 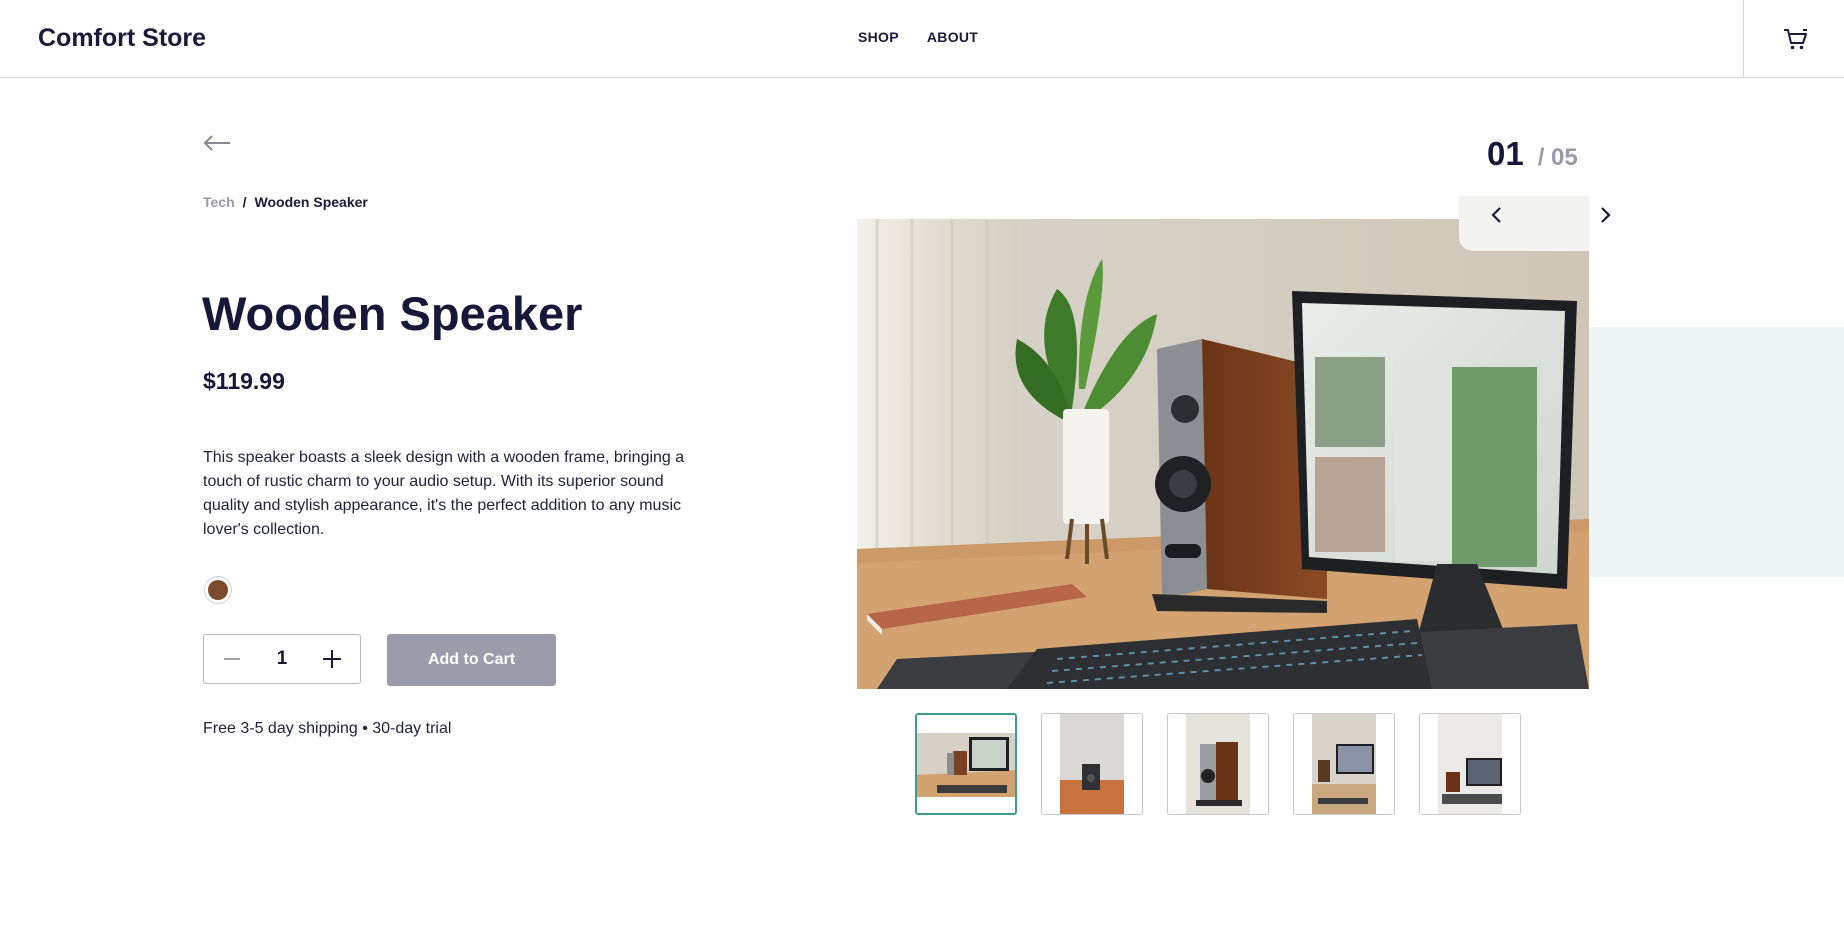 I want to click on nav-about: ABOUT, so click(x=952, y=37).